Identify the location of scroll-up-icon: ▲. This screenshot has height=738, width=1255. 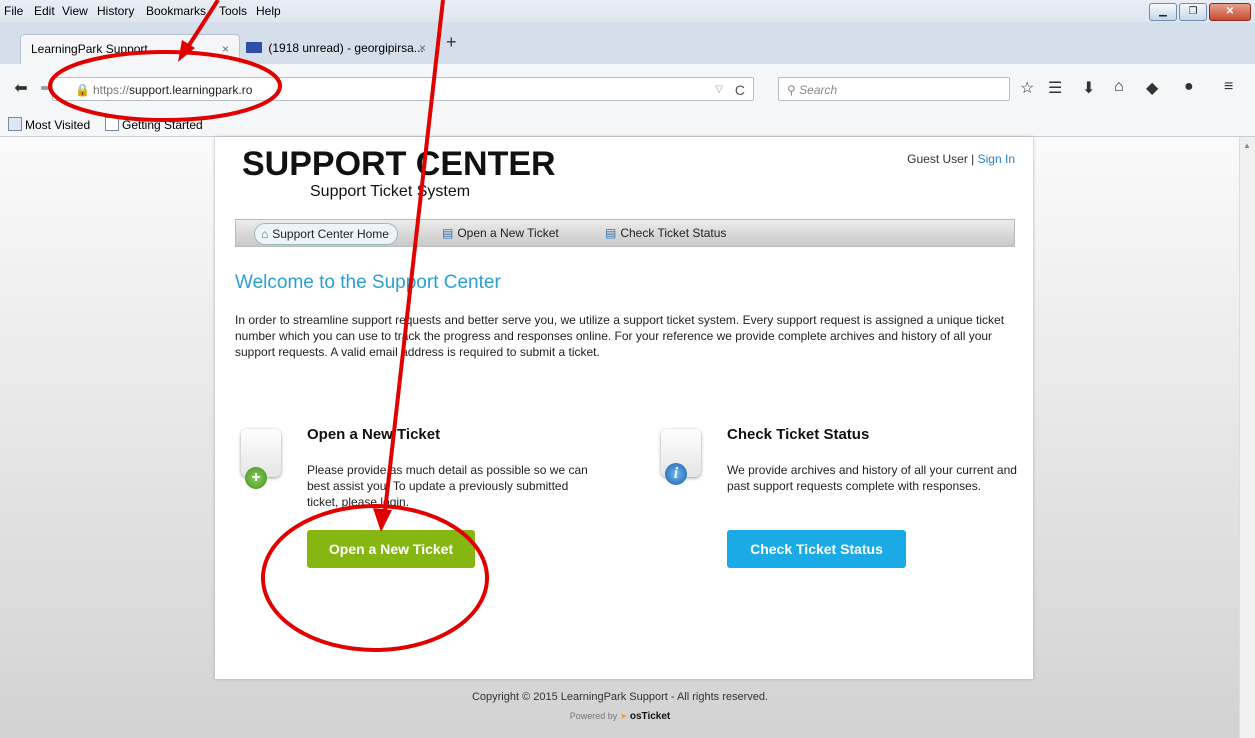
(1247, 145).